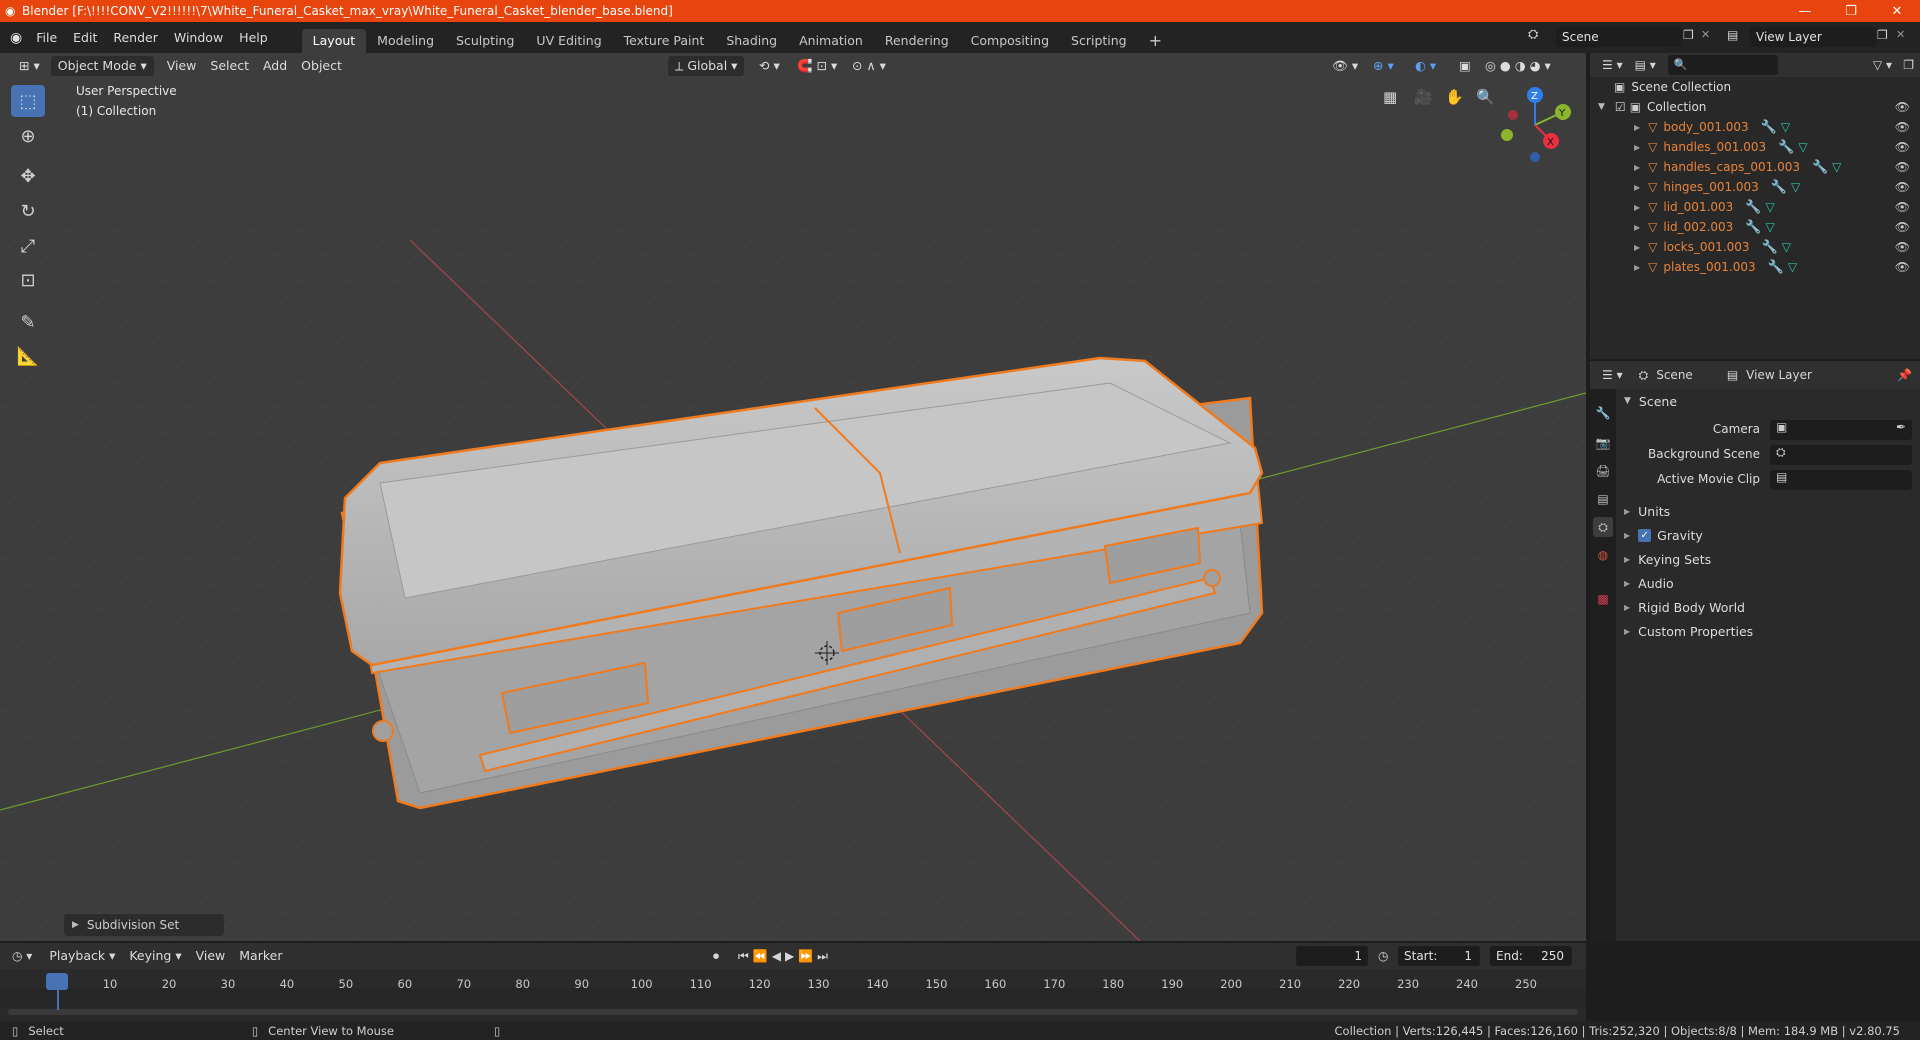 The image size is (1920, 1040). Describe the element at coordinates (16, 38) in the screenshot. I see `blender-menu-icon: ◉` at that location.